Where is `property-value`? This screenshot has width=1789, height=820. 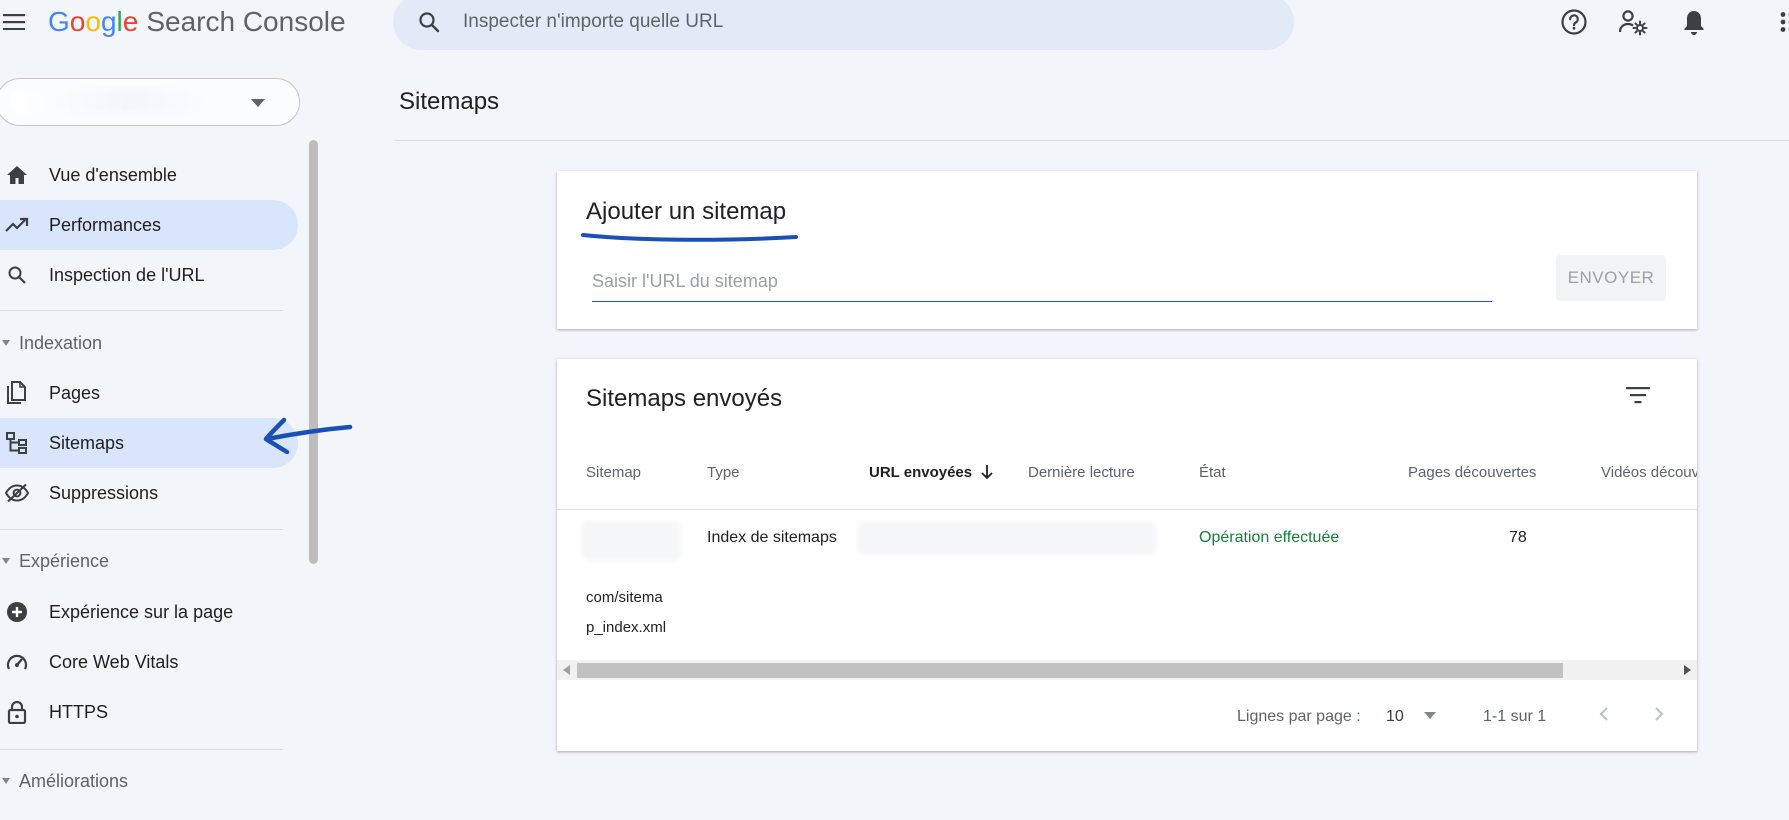 property-value is located at coordinates (109, 102).